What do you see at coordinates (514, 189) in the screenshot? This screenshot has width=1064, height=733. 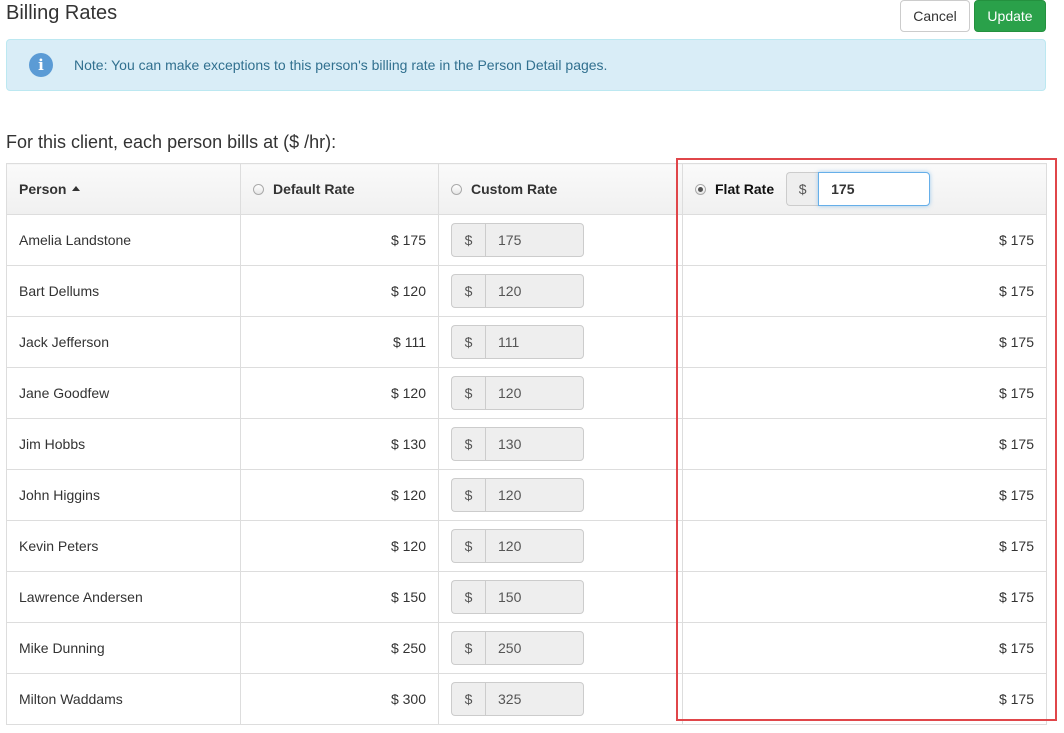 I see `custom-rate-label: Custom Rate` at bounding box center [514, 189].